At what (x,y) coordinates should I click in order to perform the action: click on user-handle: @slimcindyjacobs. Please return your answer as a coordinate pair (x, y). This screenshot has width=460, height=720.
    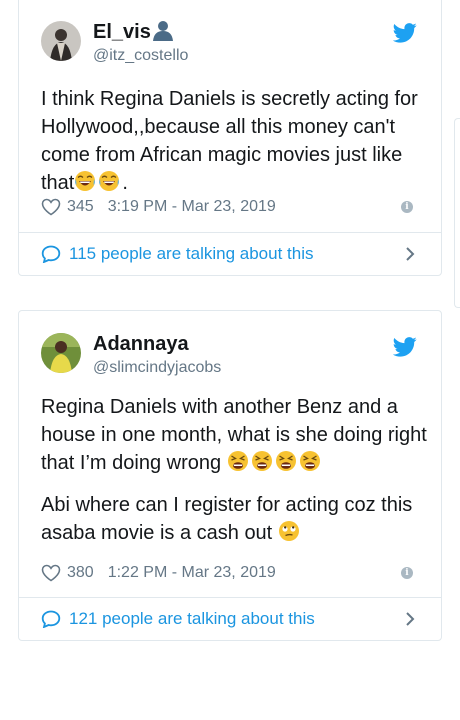
    Looking at the image, I should click on (157, 368).